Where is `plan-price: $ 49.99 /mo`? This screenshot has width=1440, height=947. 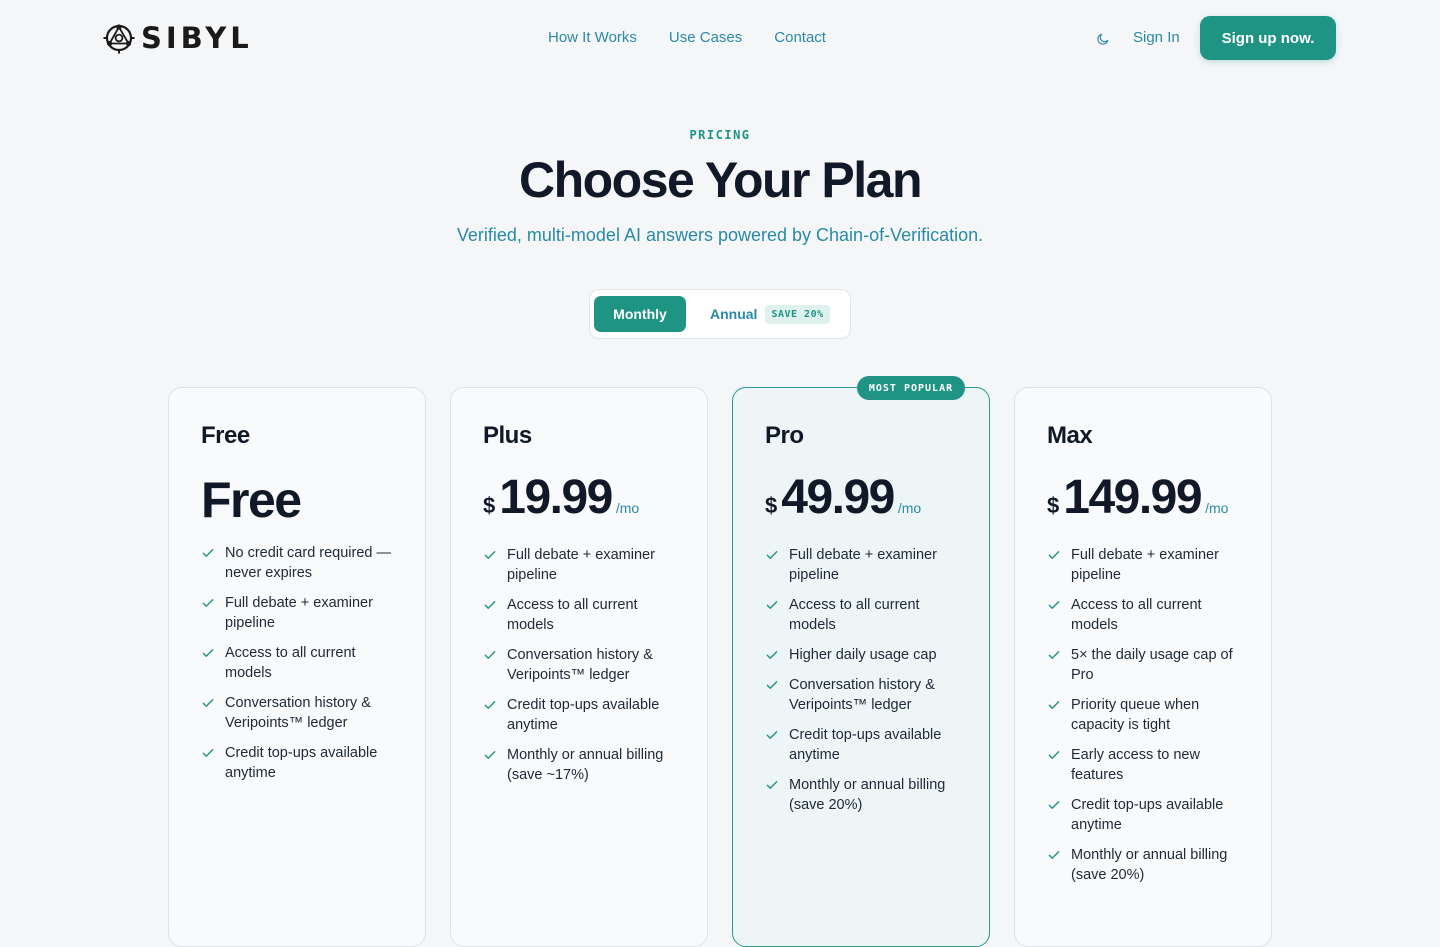
plan-price: $ 49.99 /mo is located at coordinates (843, 498).